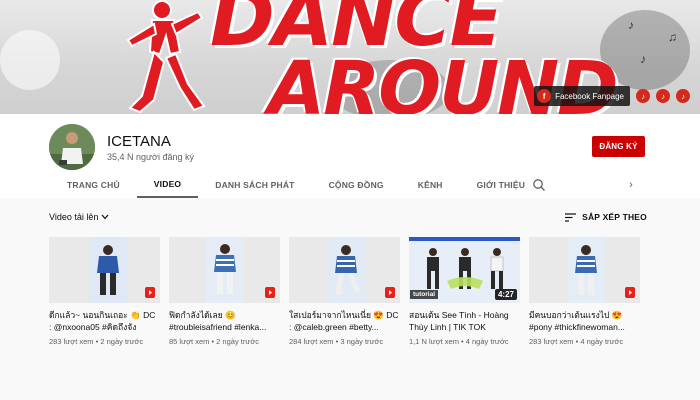 The width and height of the screenshot is (700, 400). I want to click on tab-playlists: DANH SÁCH PHÁT, so click(254, 185).